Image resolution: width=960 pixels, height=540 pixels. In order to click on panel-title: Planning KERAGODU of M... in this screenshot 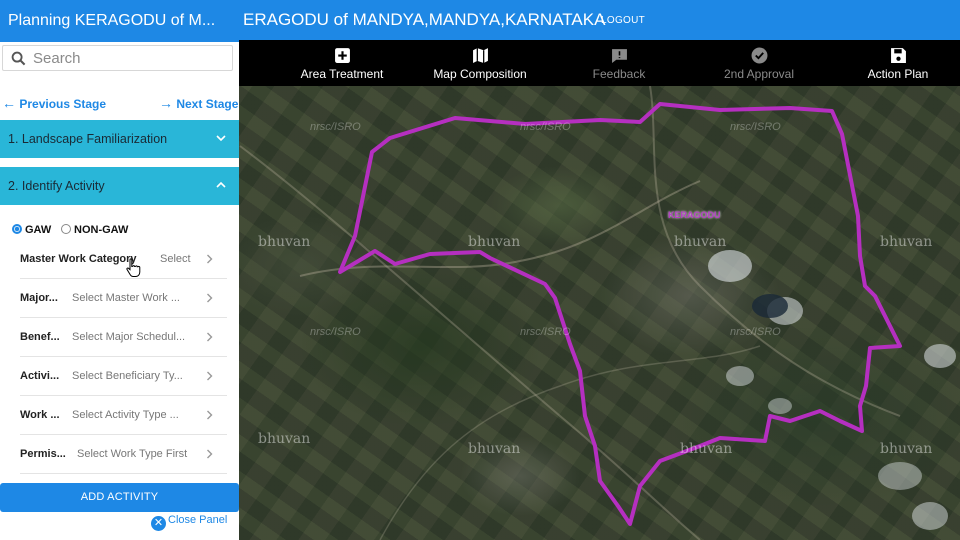, I will do `click(112, 20)`.